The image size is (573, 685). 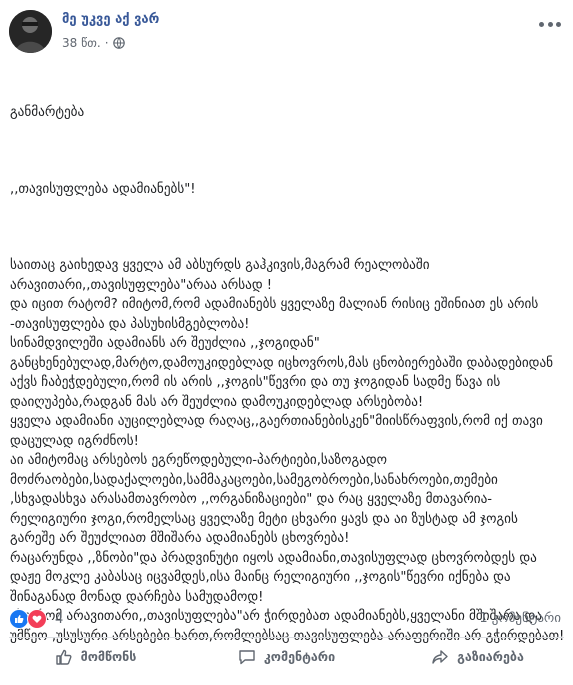 What do you see at coordinates (286, 637) in the screenshot?
I see `divider` at bounding box center [286, 637].